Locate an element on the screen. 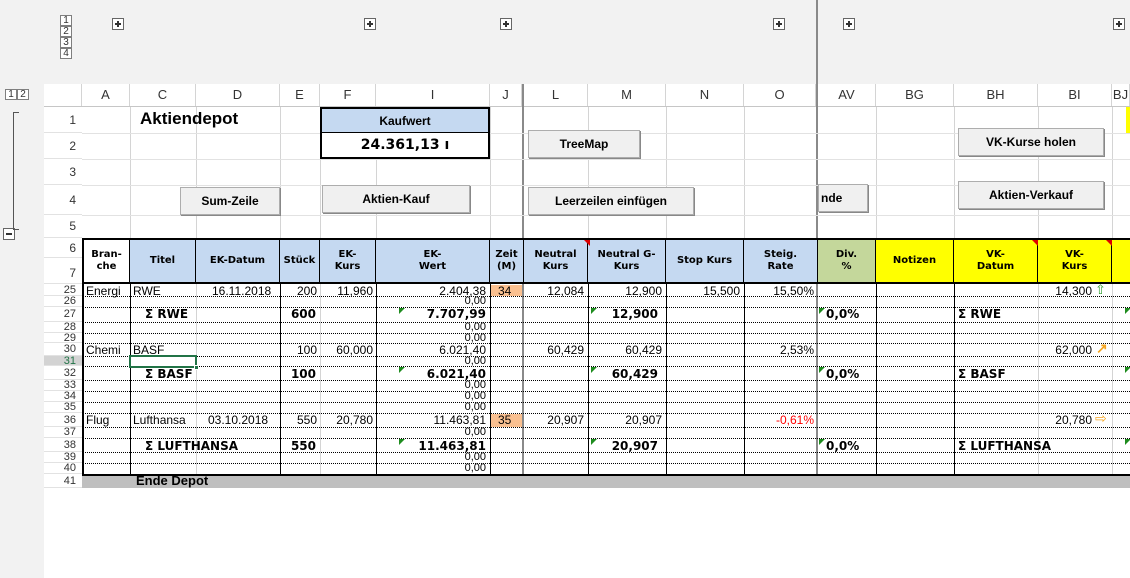 The image size is (1130, 578). column-header-e: E is located at coordinates (300, 95).